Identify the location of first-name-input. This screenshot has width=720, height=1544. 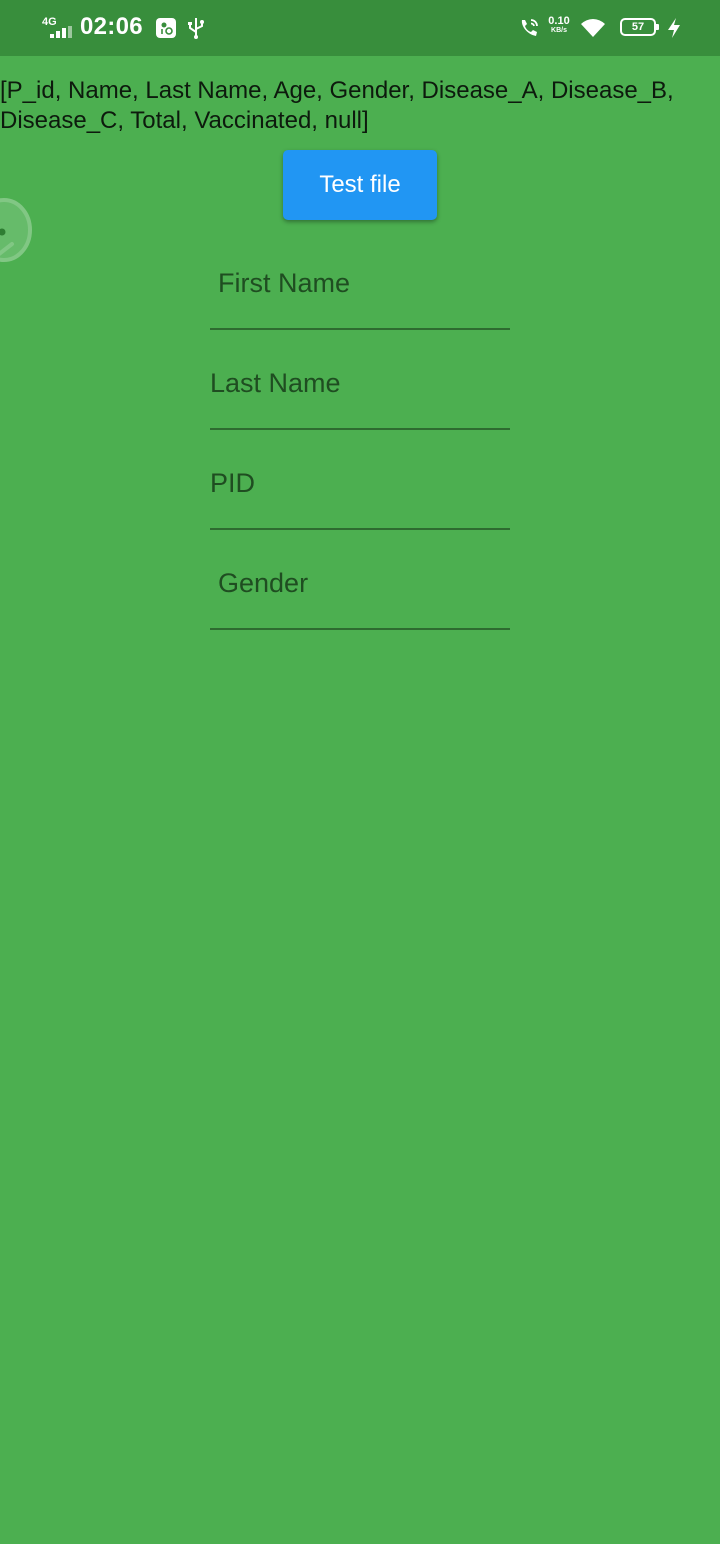
(359, 283).